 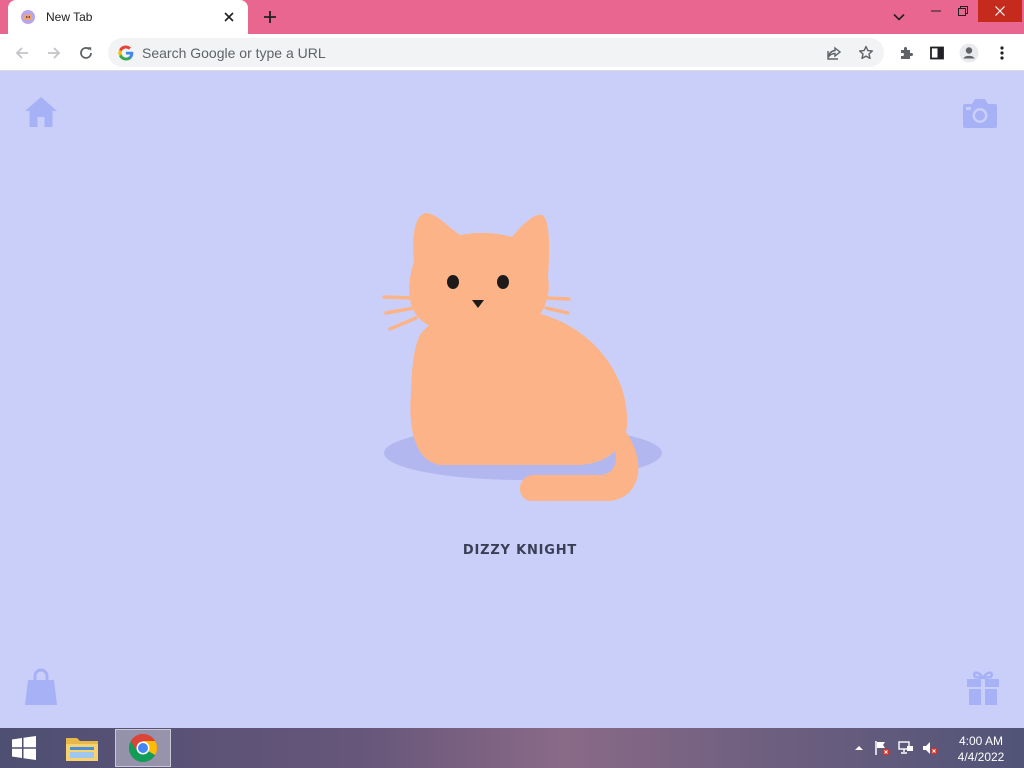 I want to click on close-window-button, so click(x=1000, y=11).